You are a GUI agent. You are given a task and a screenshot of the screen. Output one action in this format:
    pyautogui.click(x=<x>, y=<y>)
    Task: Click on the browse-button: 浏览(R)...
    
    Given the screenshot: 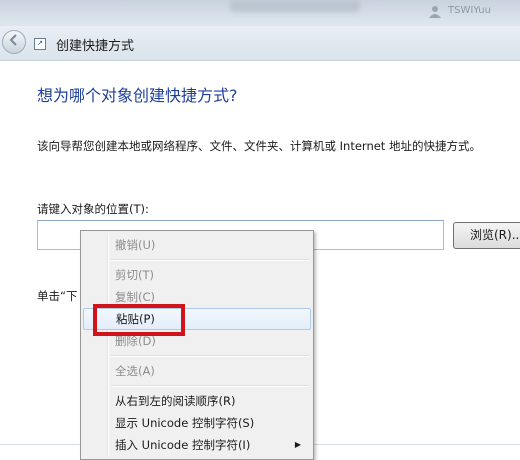 What is the action you would take?
    pyautogui.click(x=486, y=235)
    